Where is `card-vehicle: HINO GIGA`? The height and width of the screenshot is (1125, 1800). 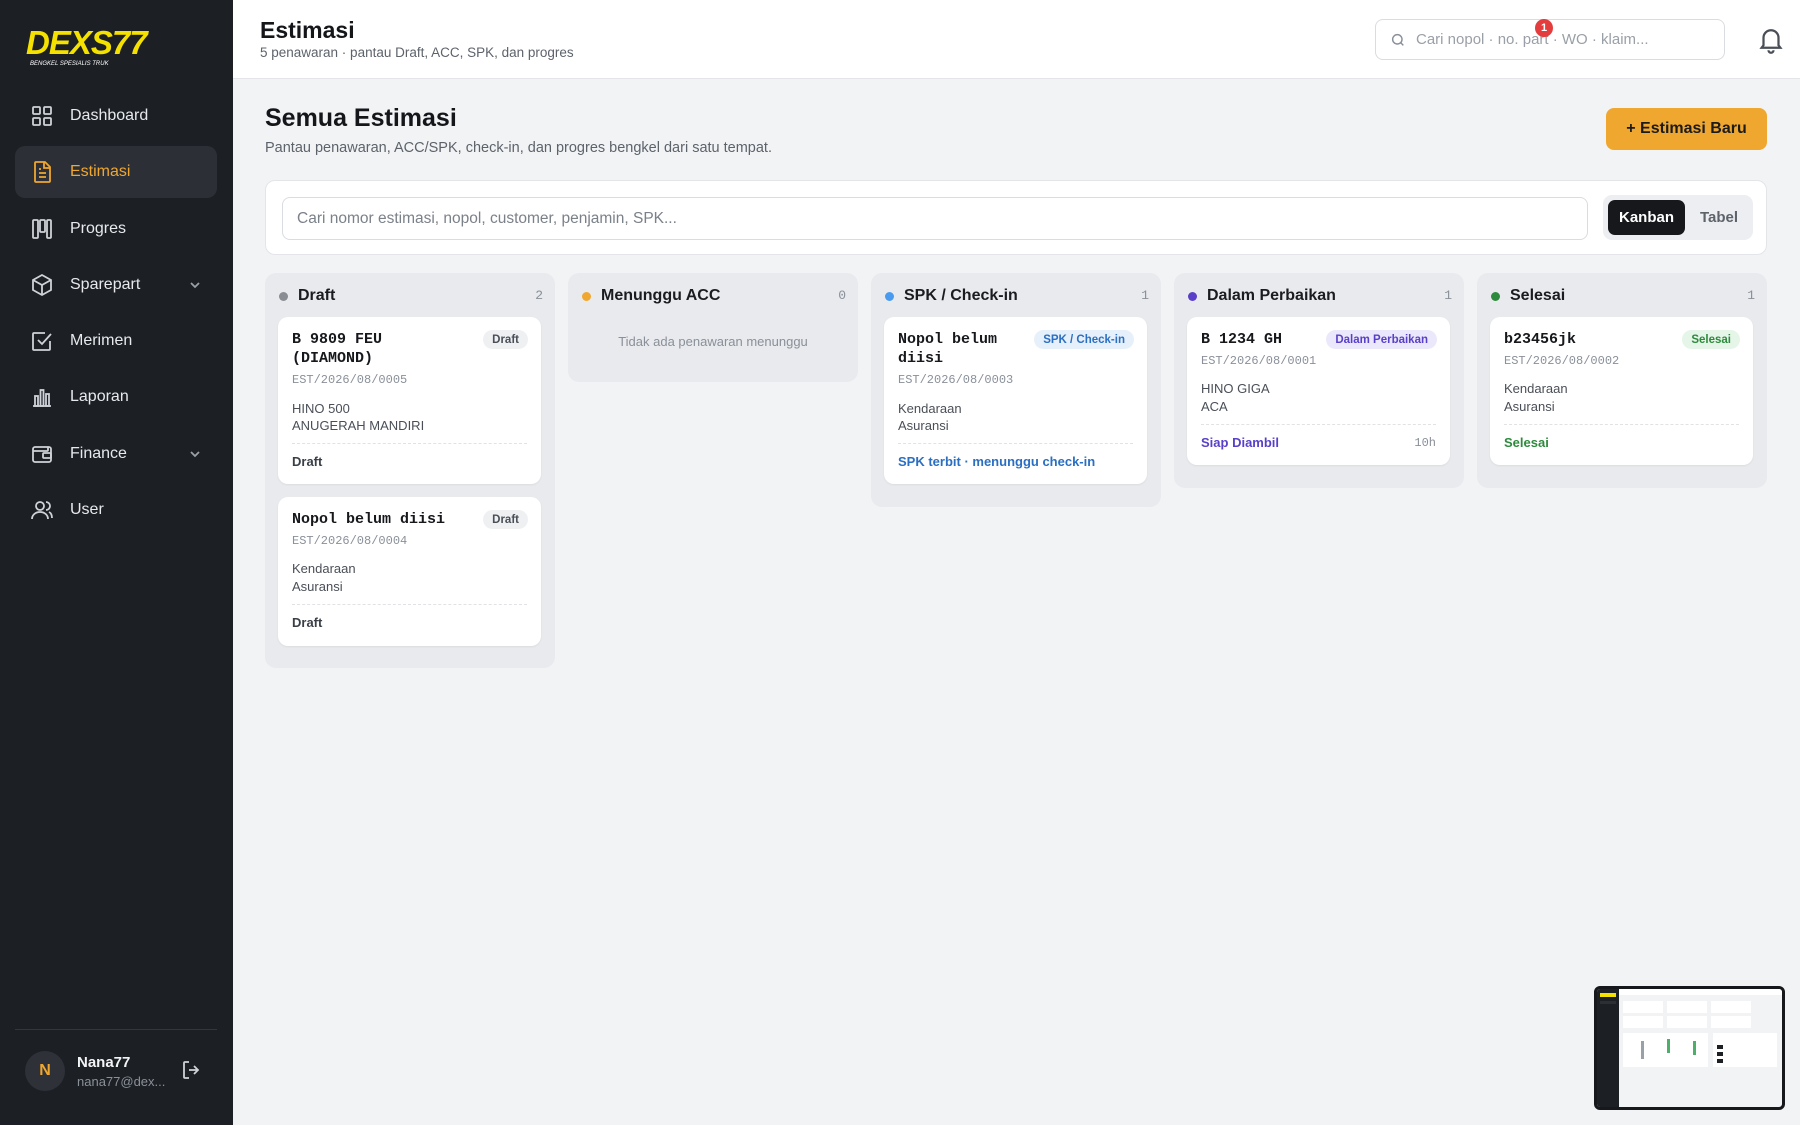 card-vehicle: HINO GIGA is located at coordinates (1235, 388).